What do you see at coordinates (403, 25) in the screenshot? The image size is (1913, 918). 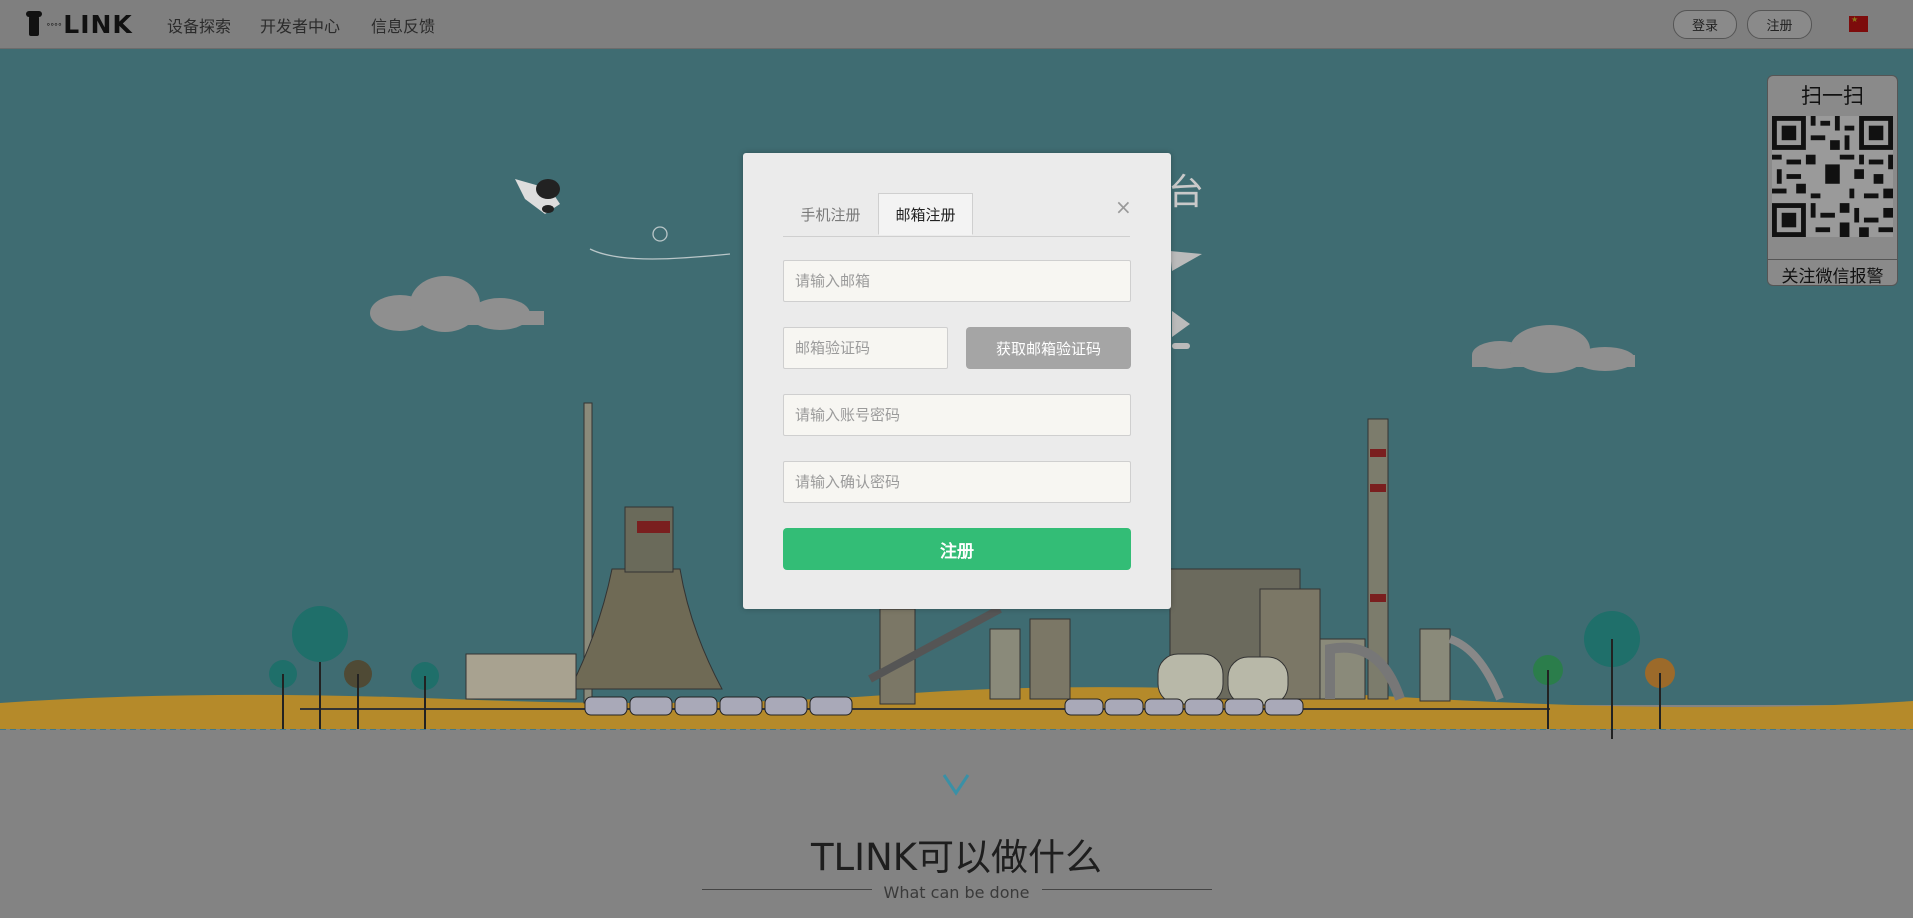 I see `nav-link-feedback: 信息反馈` at bounding box center [403, 25].